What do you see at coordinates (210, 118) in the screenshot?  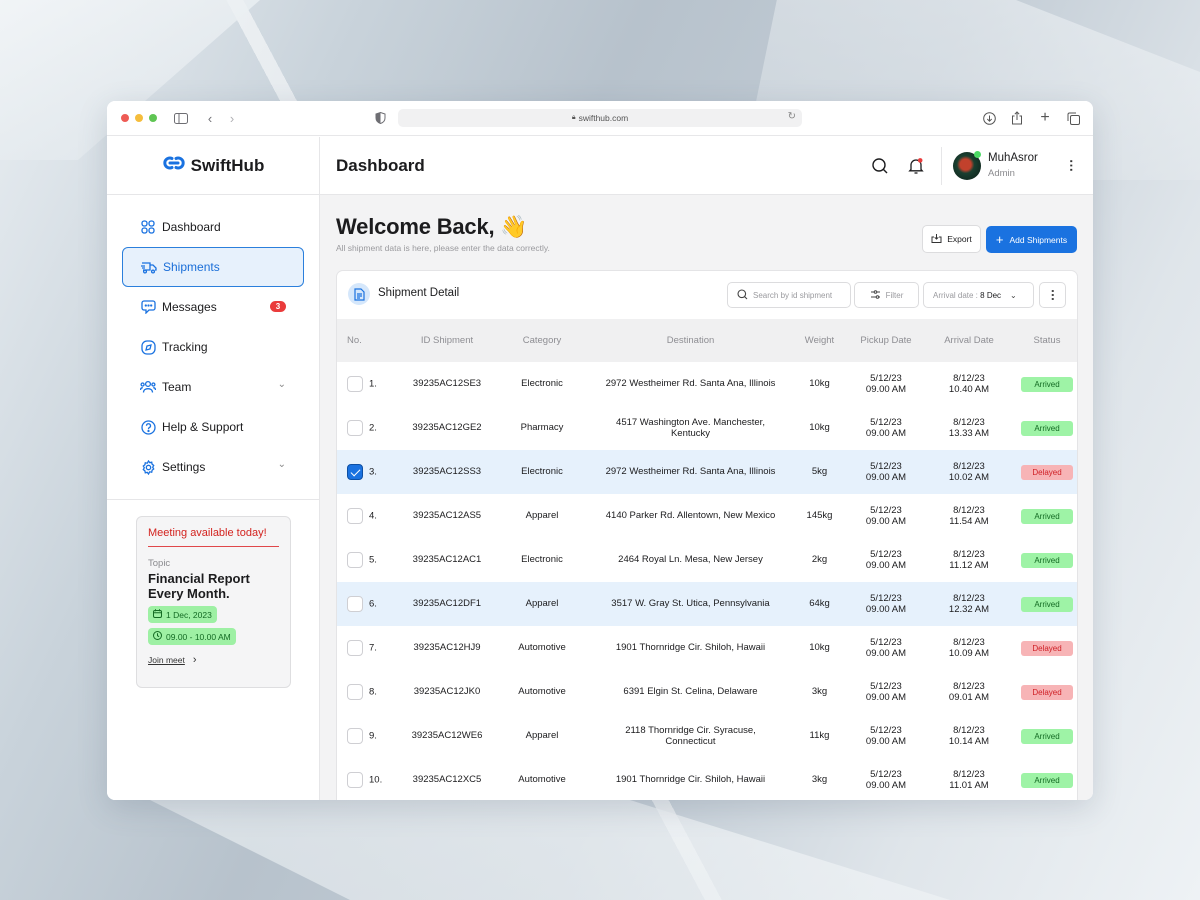 I see `back-icon: ‹` at bounding box center [210, 118].